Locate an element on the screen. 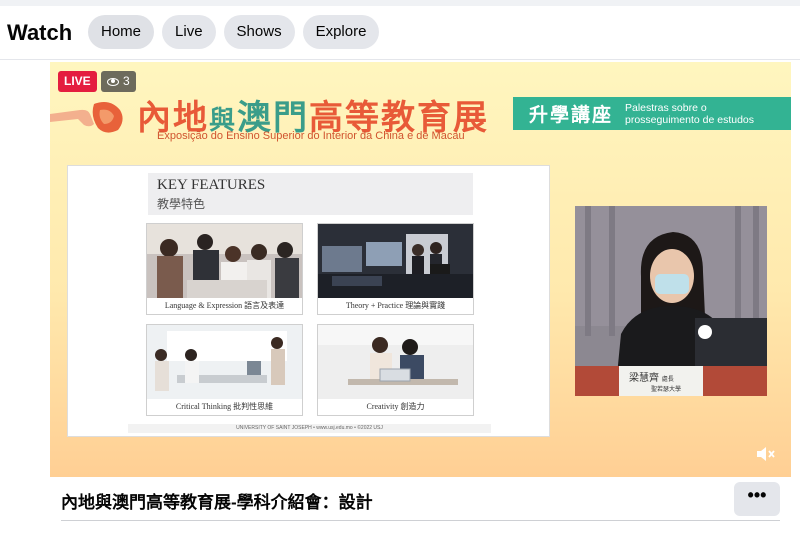  nameplate-name: 梁慧齊 處長 is located at coordinates (651, 376).